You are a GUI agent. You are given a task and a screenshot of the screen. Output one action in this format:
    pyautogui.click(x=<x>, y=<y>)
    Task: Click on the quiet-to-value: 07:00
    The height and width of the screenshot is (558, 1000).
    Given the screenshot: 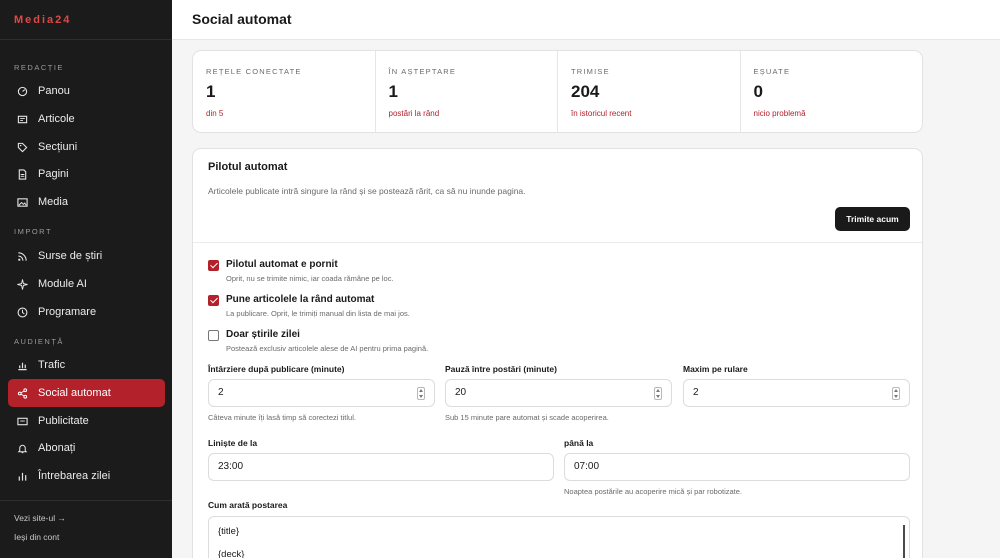 What is the action you would take?
    pyautogui.click(x=587, y=466)
    